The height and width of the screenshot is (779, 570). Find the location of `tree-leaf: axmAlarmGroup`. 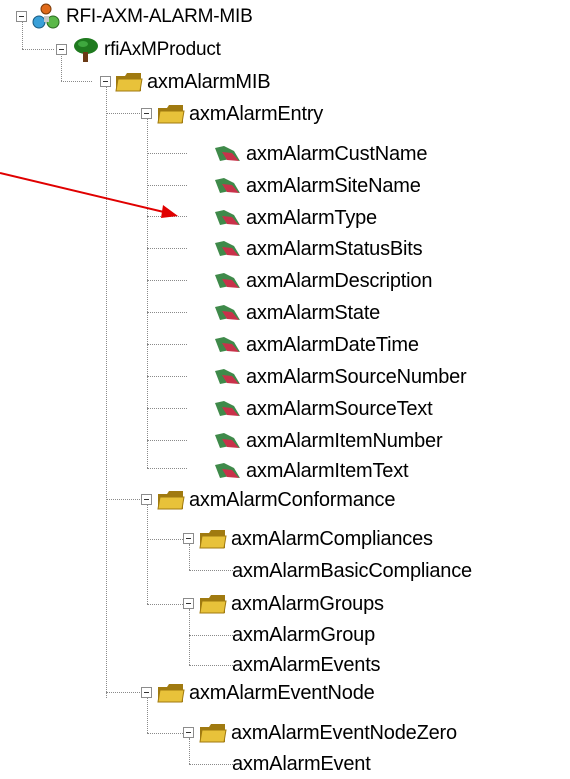

tree-leaf: axmAlarmGroup is located at coordinates (303, 635).